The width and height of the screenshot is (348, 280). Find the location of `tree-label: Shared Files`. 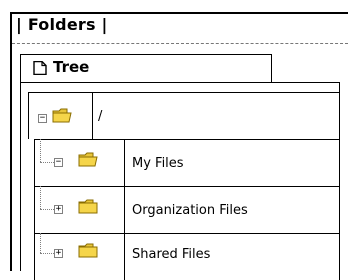

tree-label: Shared Files is located at coordinates (171, 254).